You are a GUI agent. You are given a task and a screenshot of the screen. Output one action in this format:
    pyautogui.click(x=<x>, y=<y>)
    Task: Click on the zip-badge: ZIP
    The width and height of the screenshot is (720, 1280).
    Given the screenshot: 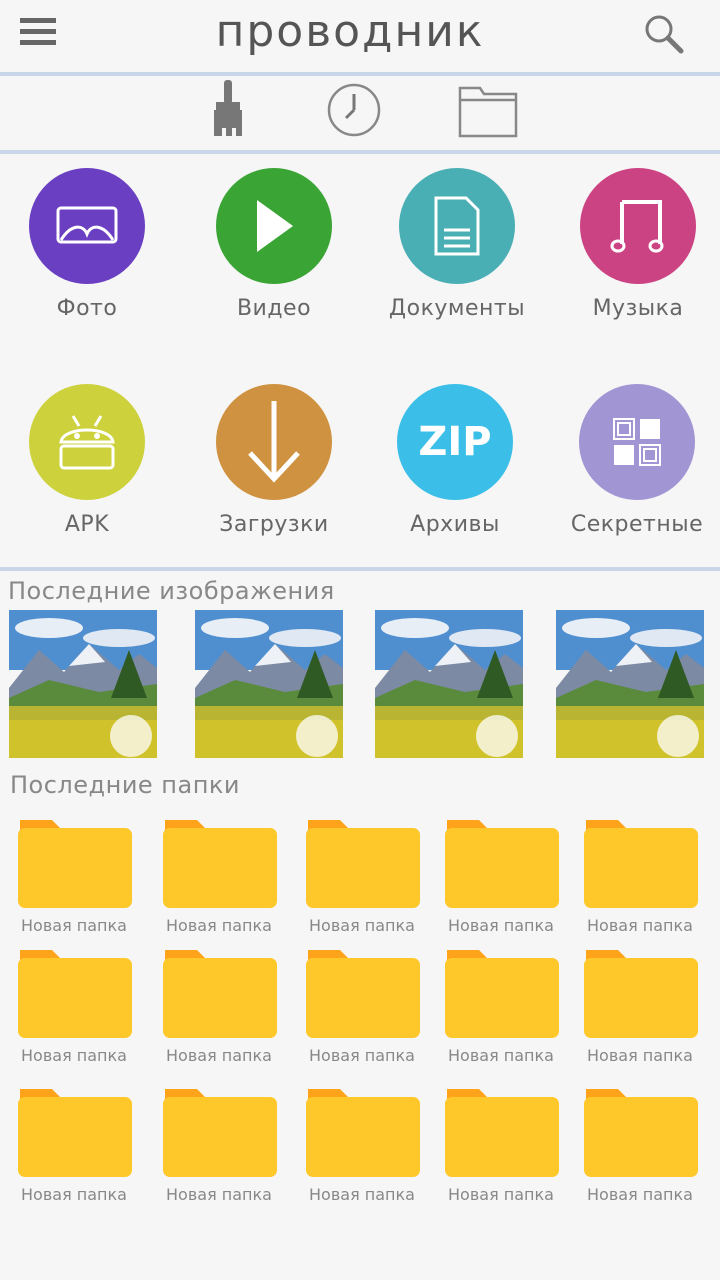 What is the action you would take?
    pyautogui.click(x=455, y=442)
    